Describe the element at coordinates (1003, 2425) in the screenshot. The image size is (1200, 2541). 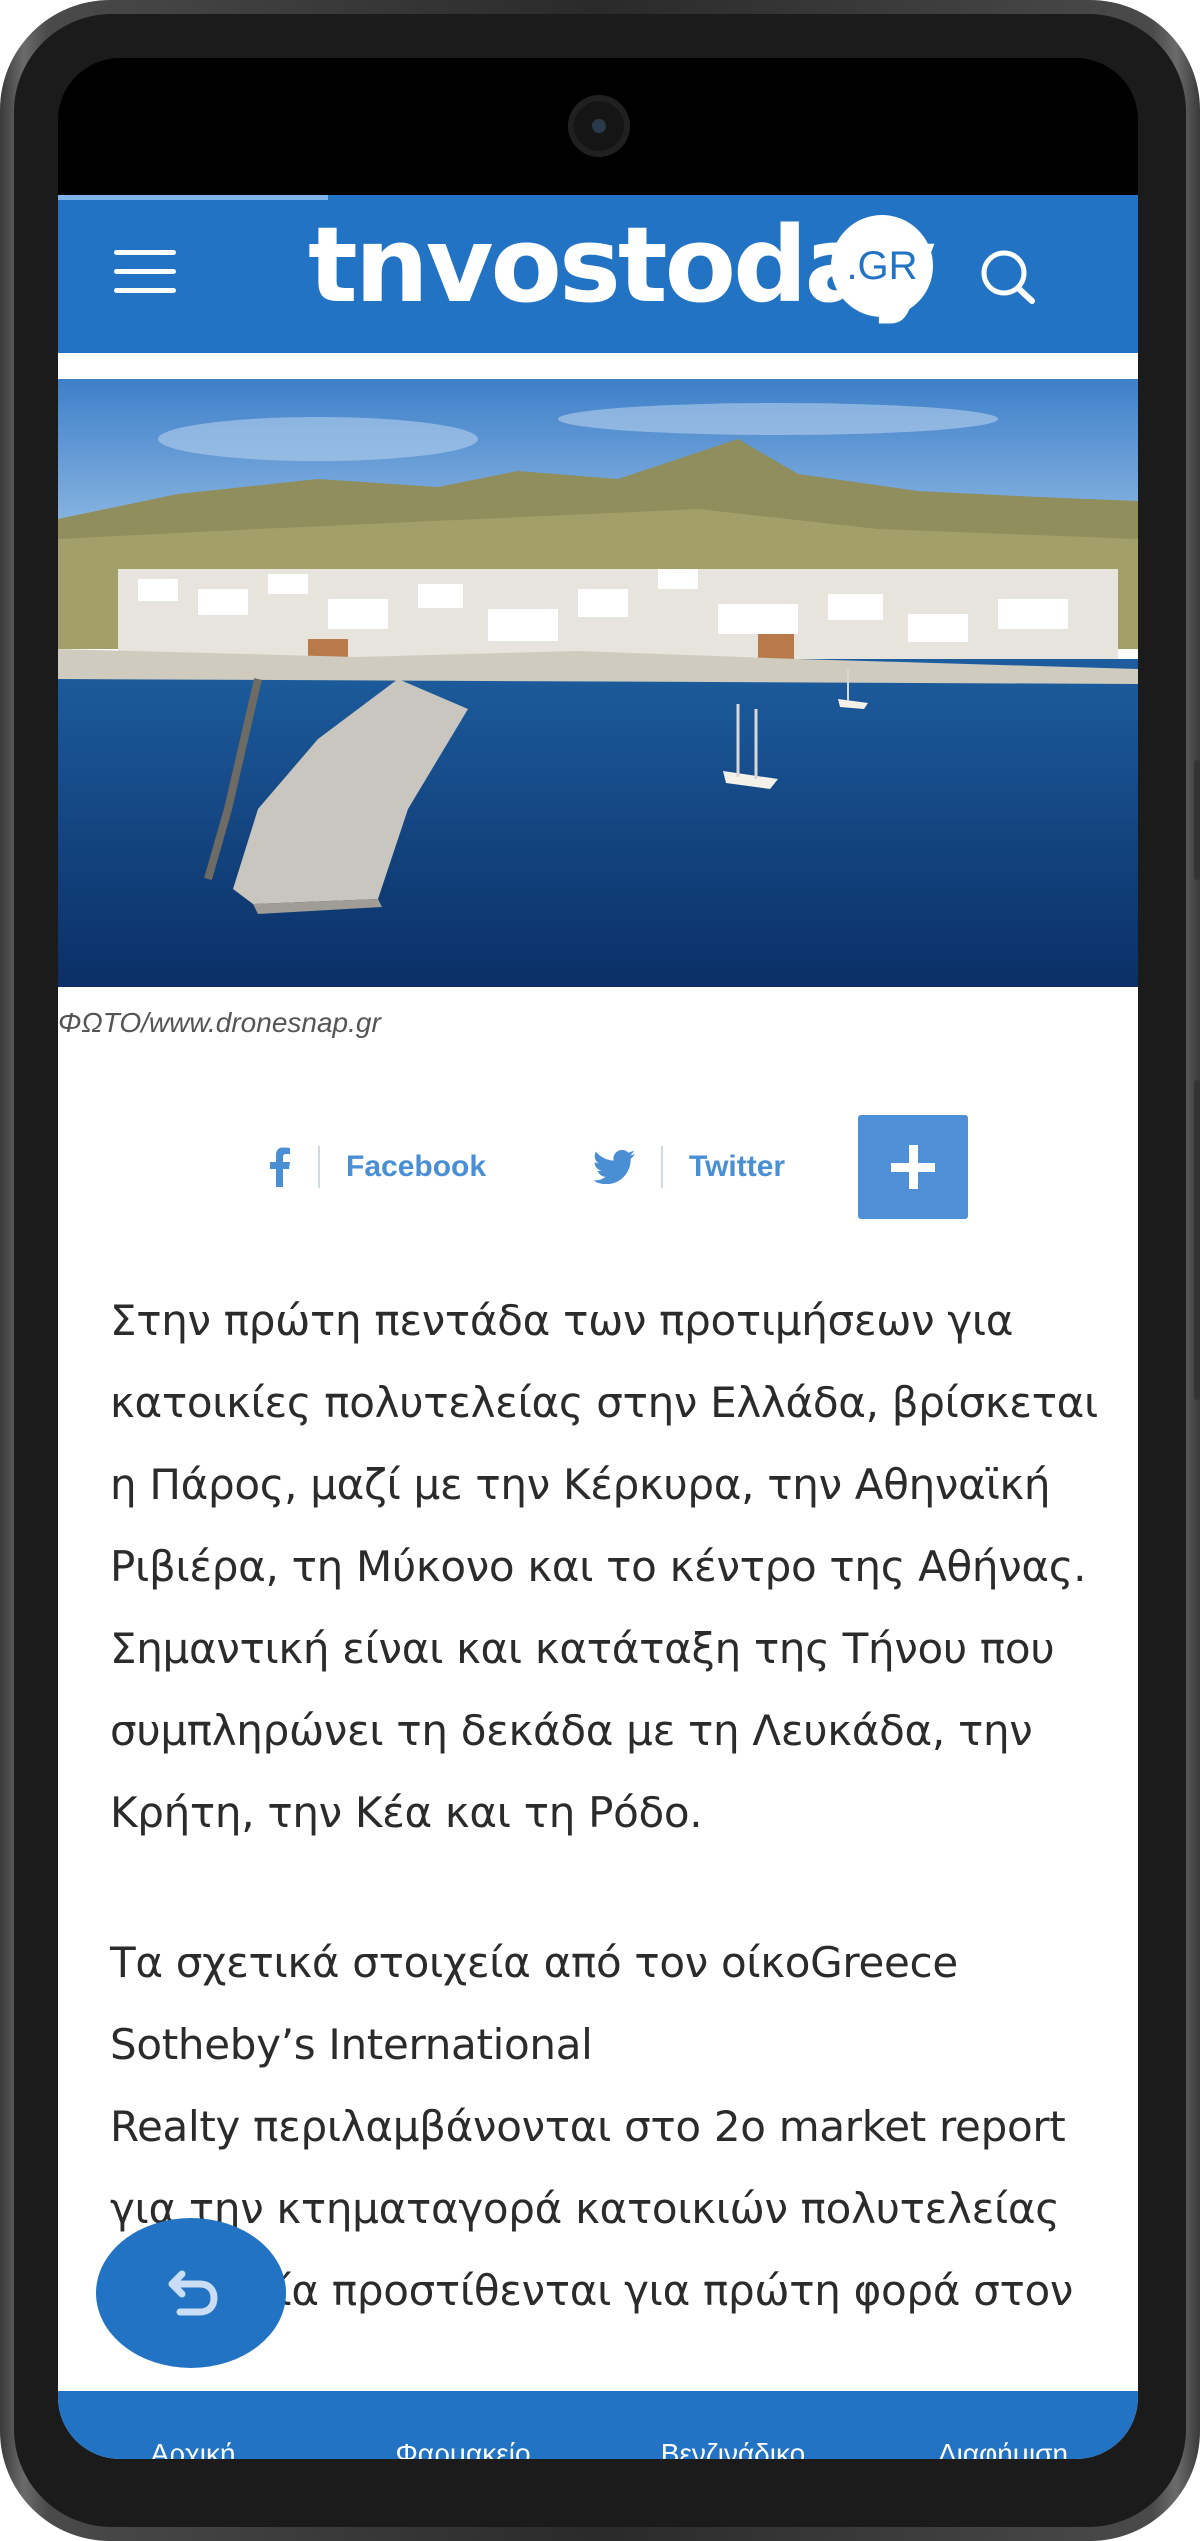
I see `nav-advertising: Διαφήμιση` at that location.